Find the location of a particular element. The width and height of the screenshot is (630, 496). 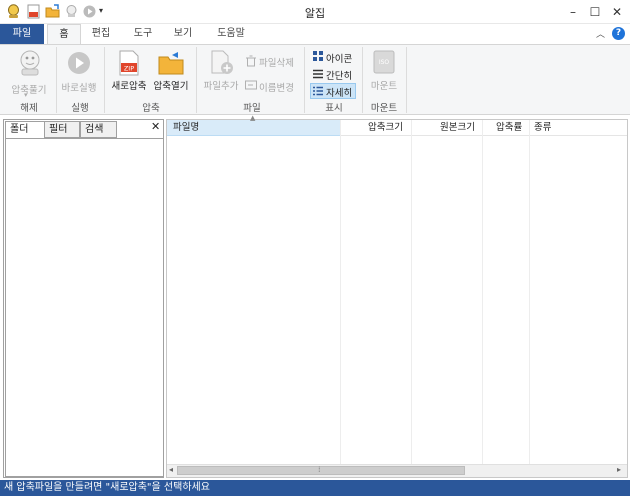

add-file-button: 파일추가 is located at coordinates (221, 85).